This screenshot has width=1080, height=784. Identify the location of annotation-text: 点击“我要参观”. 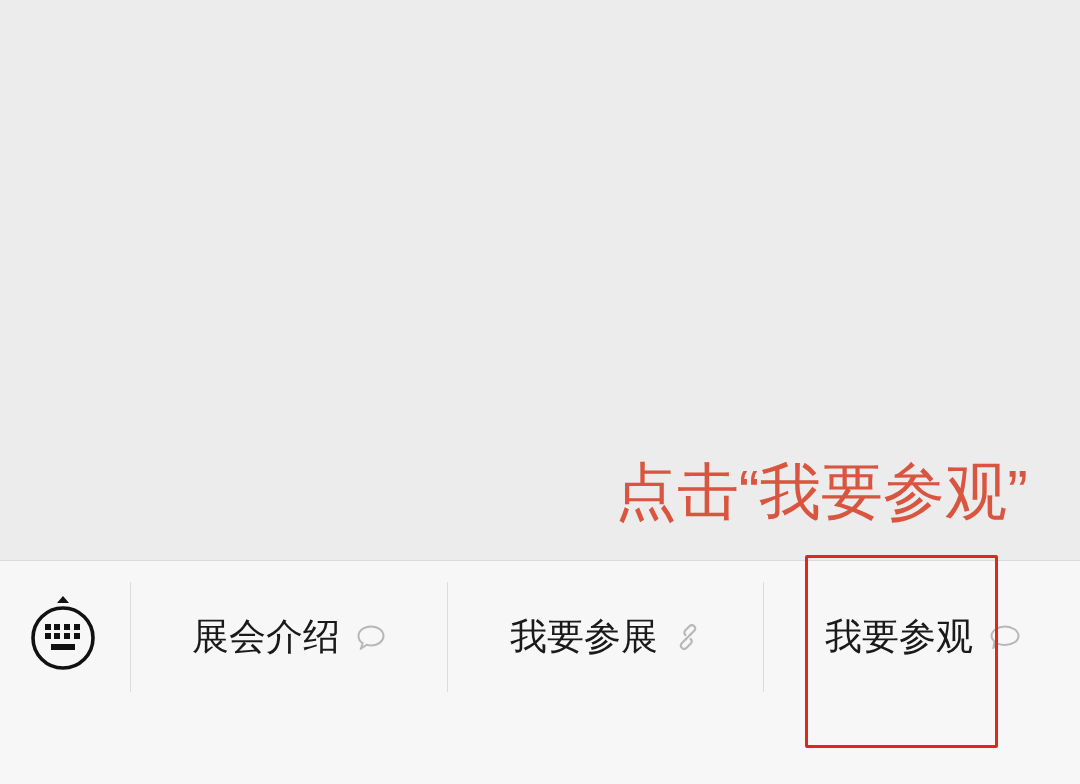
(821, 492).